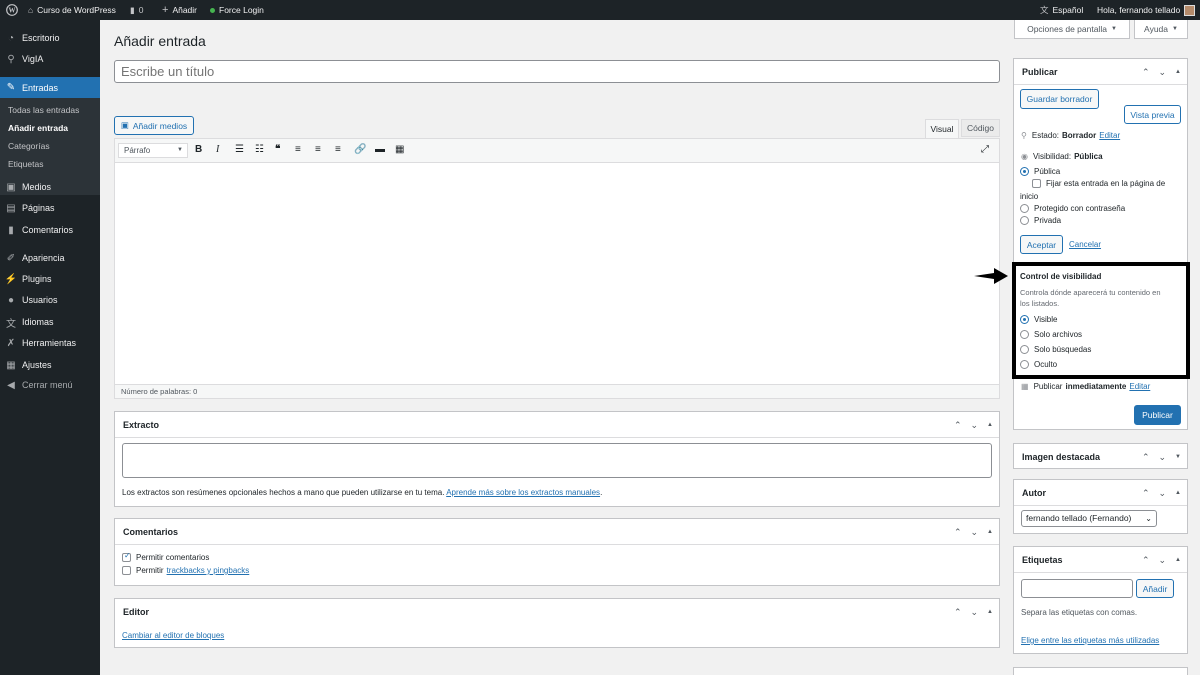 This screenshot has height=675, width=1200. What do you see at coordinates (1024, 171) in the screenshot?
I see `visibility-public-radio` at bounding box center [1024, 171].